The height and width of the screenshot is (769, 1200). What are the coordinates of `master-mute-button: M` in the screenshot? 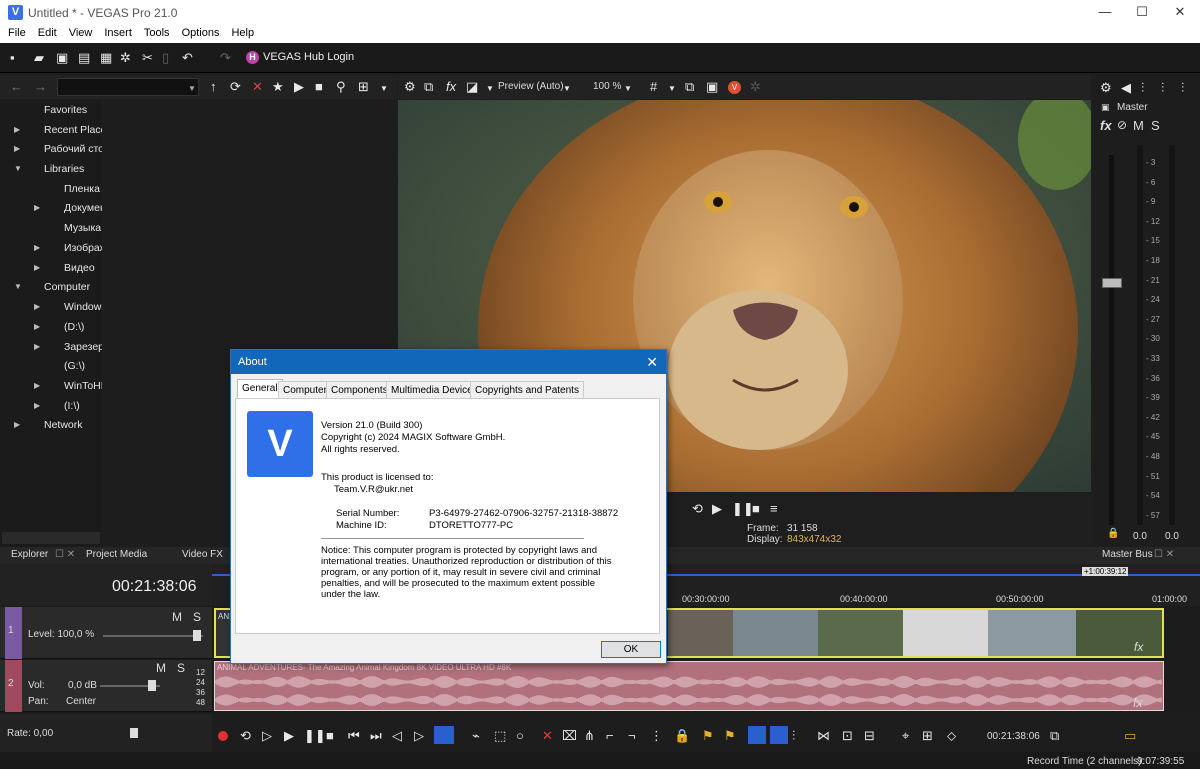 It's located at (1138, 125).